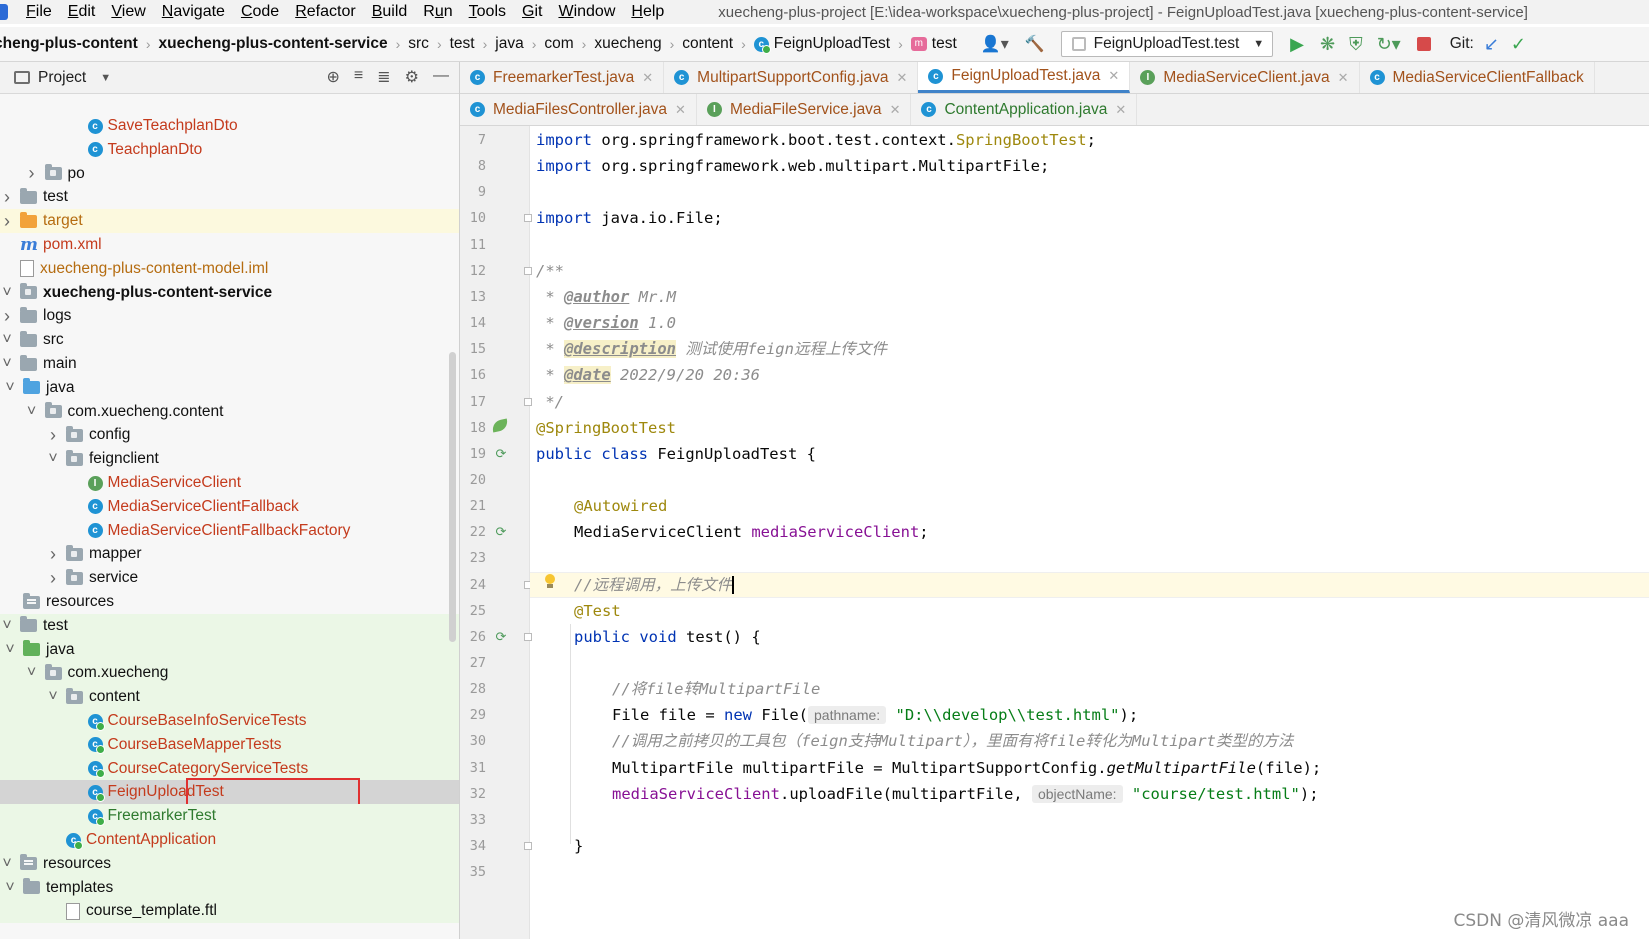 The height and width of the screenshot is (939, 1649). I want to click on tree-item: ˅ resources, so click(229, 863).